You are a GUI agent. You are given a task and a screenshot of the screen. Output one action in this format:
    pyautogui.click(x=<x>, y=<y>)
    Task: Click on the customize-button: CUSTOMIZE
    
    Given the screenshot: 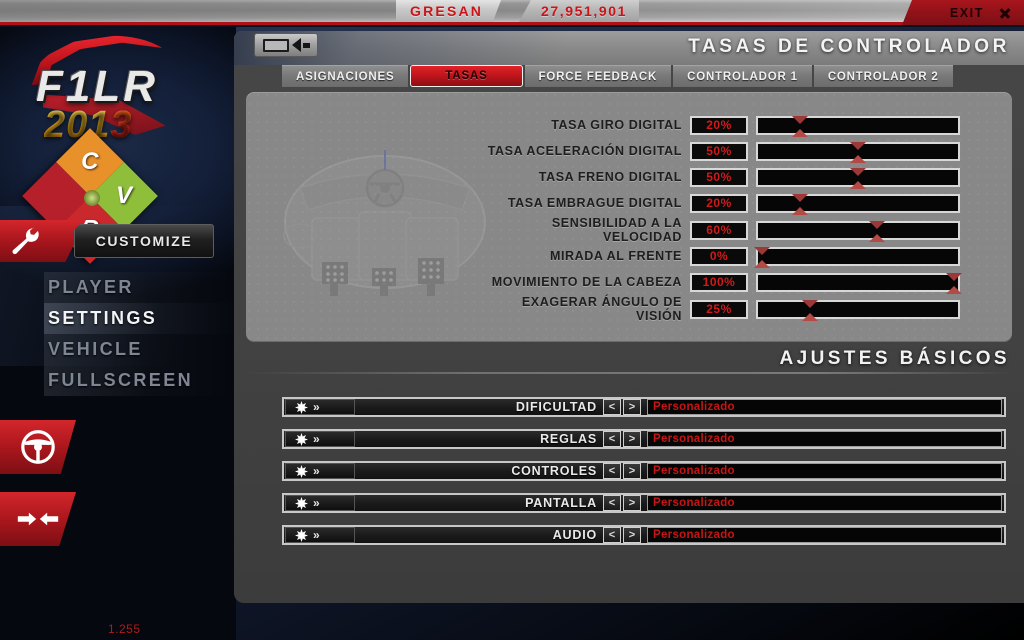 What is the action you would take?
    pyautogui.click(x=144, y=241)
    